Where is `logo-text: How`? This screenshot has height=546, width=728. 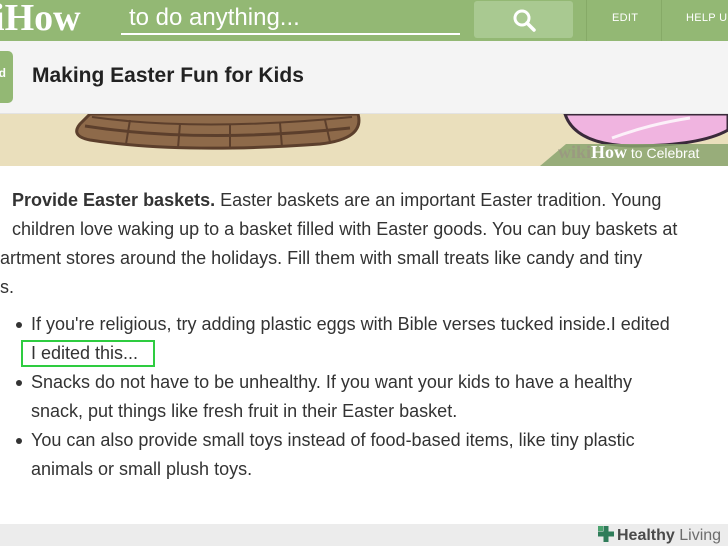 logo-text: How is located at coordinates (42, 19).